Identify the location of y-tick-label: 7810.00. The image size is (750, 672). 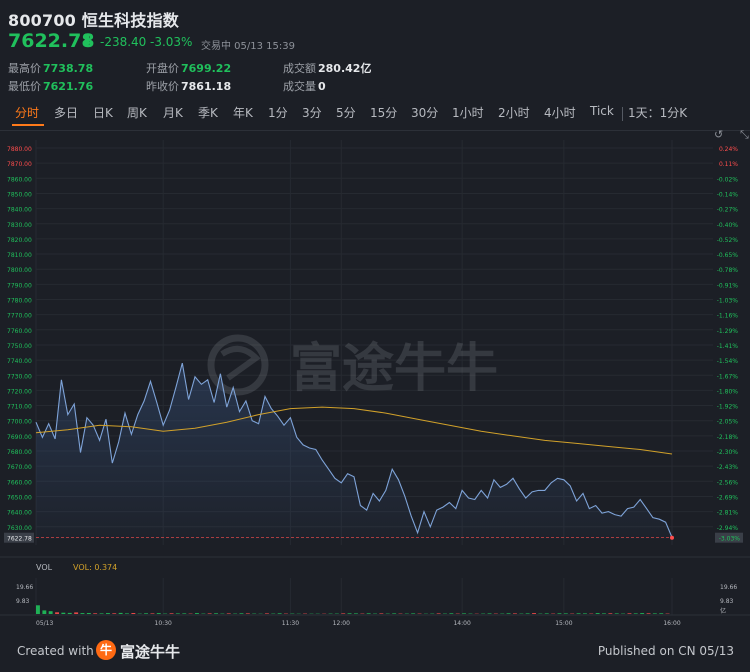
(19, 255).